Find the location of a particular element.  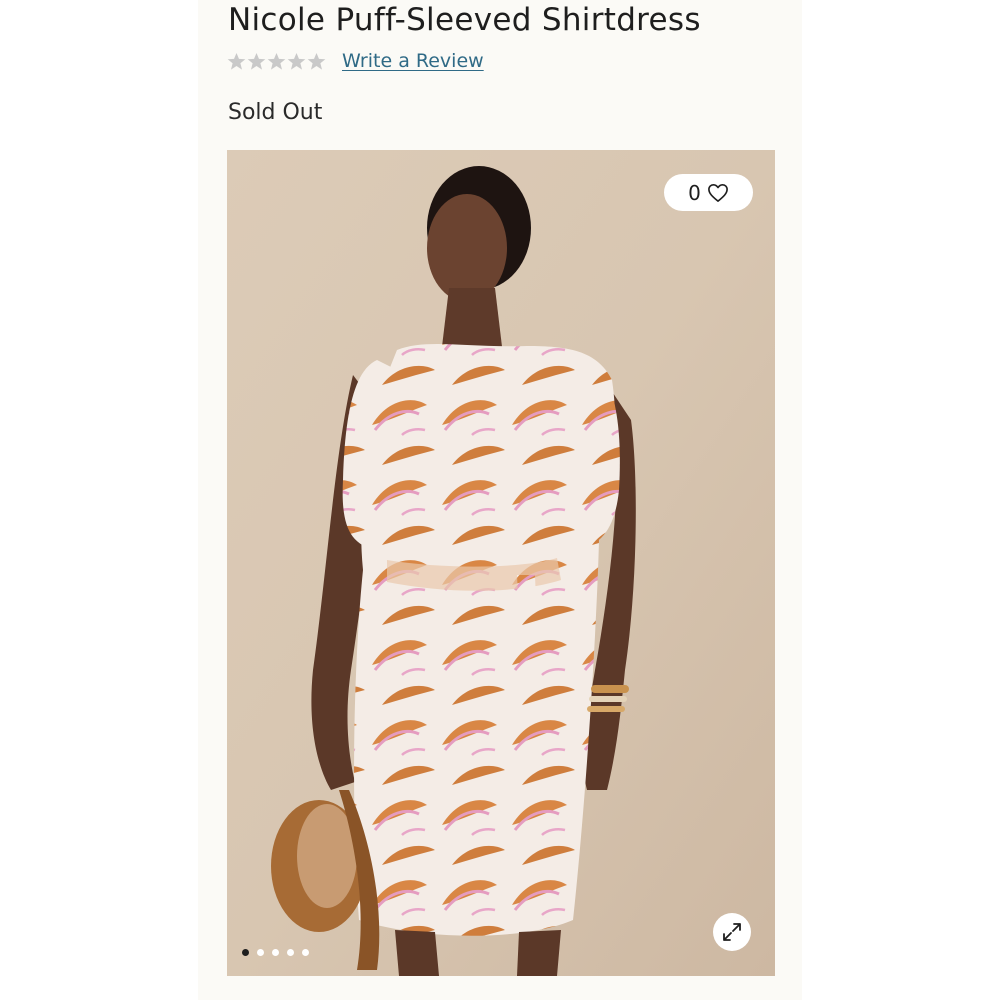

rating-row: Write a Review is located at coordinates (355, 61).